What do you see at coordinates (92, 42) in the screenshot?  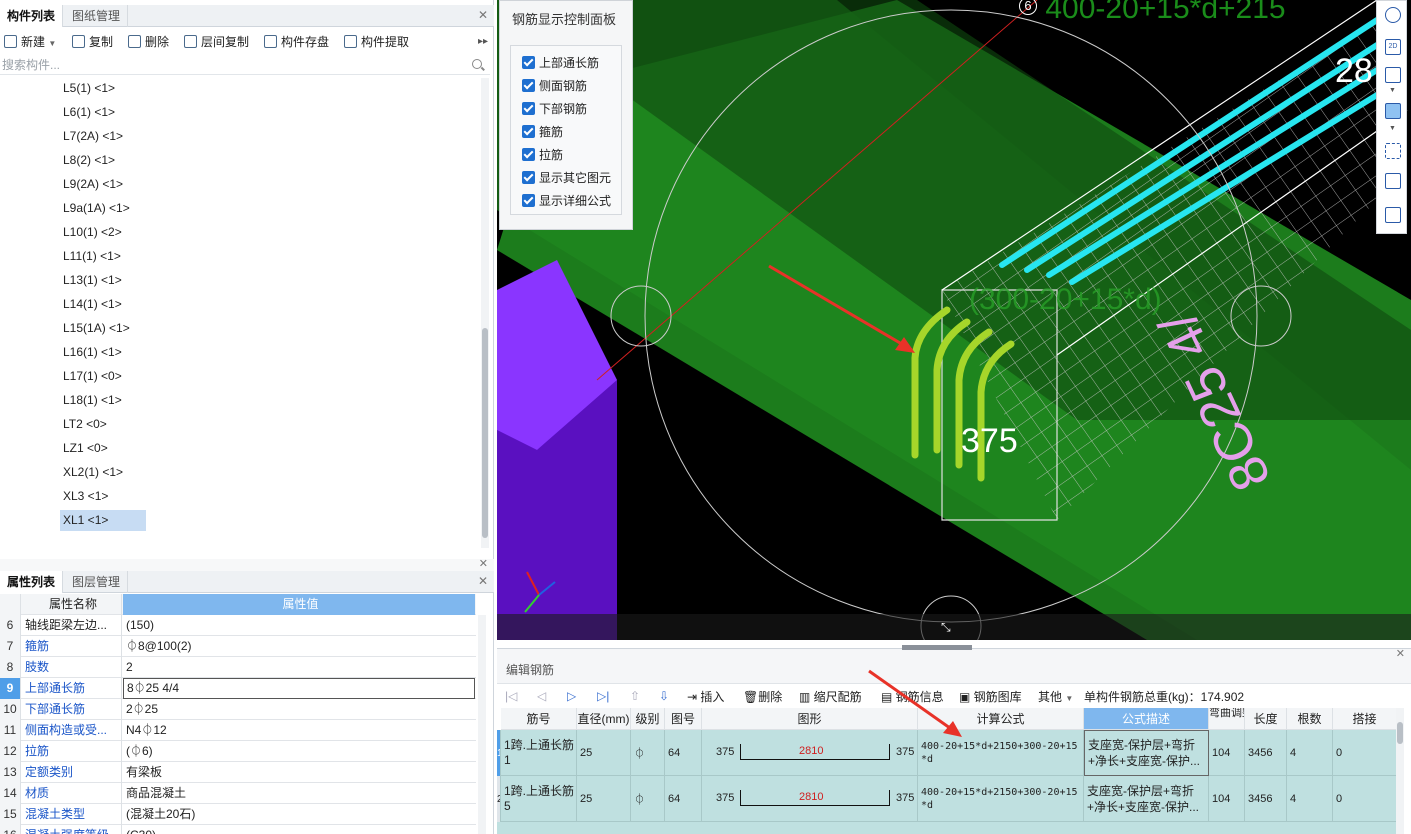 I see `copy-button: 复制` at bounding box center [92, 42].